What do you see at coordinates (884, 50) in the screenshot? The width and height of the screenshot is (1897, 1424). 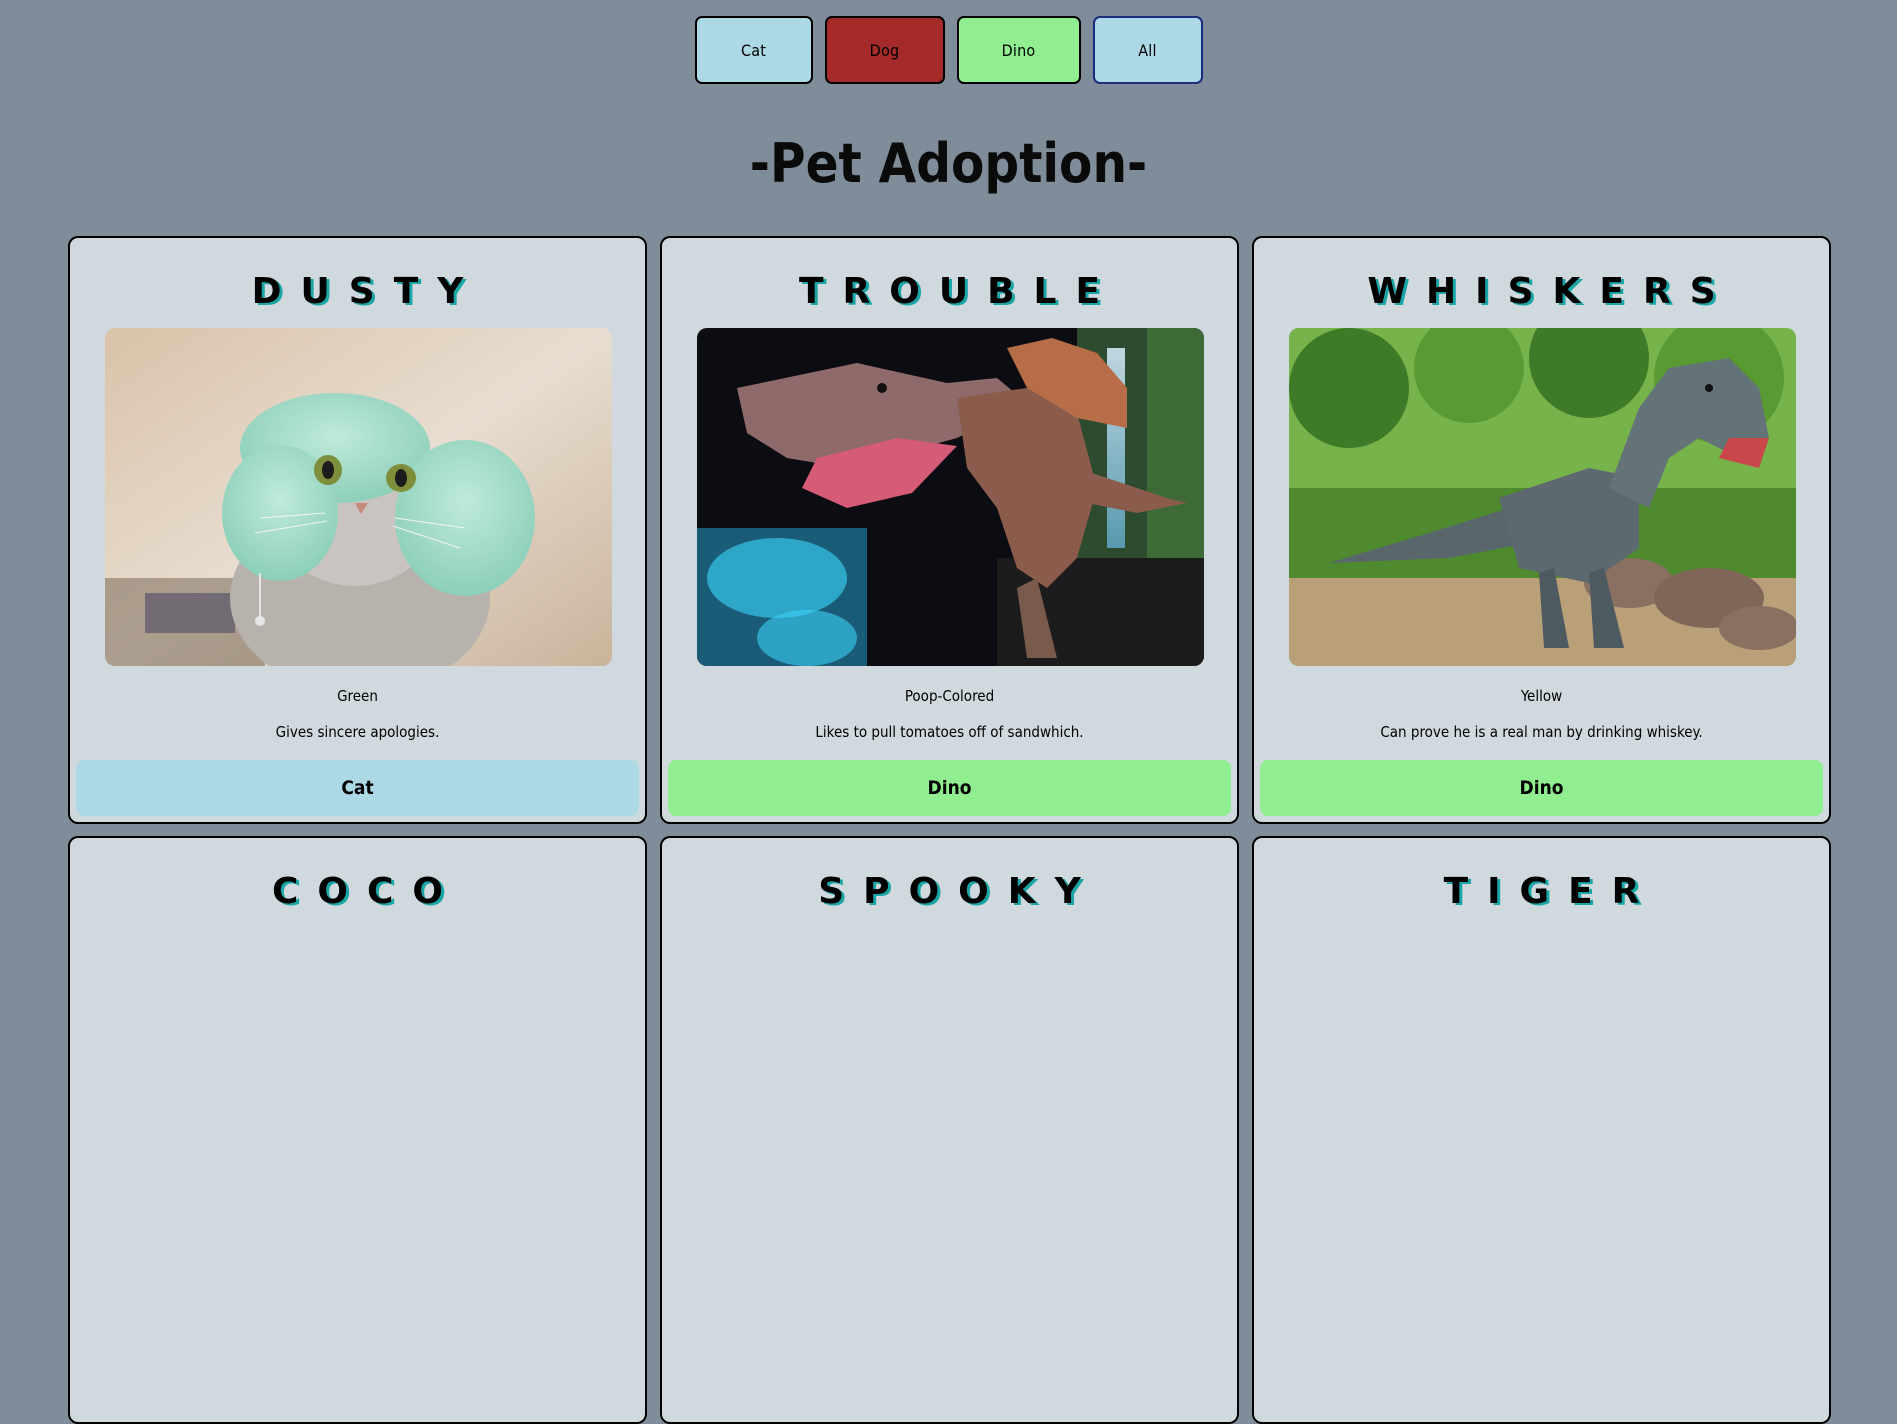 I see `filter-dog-button: Dog` at bounding box center [884, 50].